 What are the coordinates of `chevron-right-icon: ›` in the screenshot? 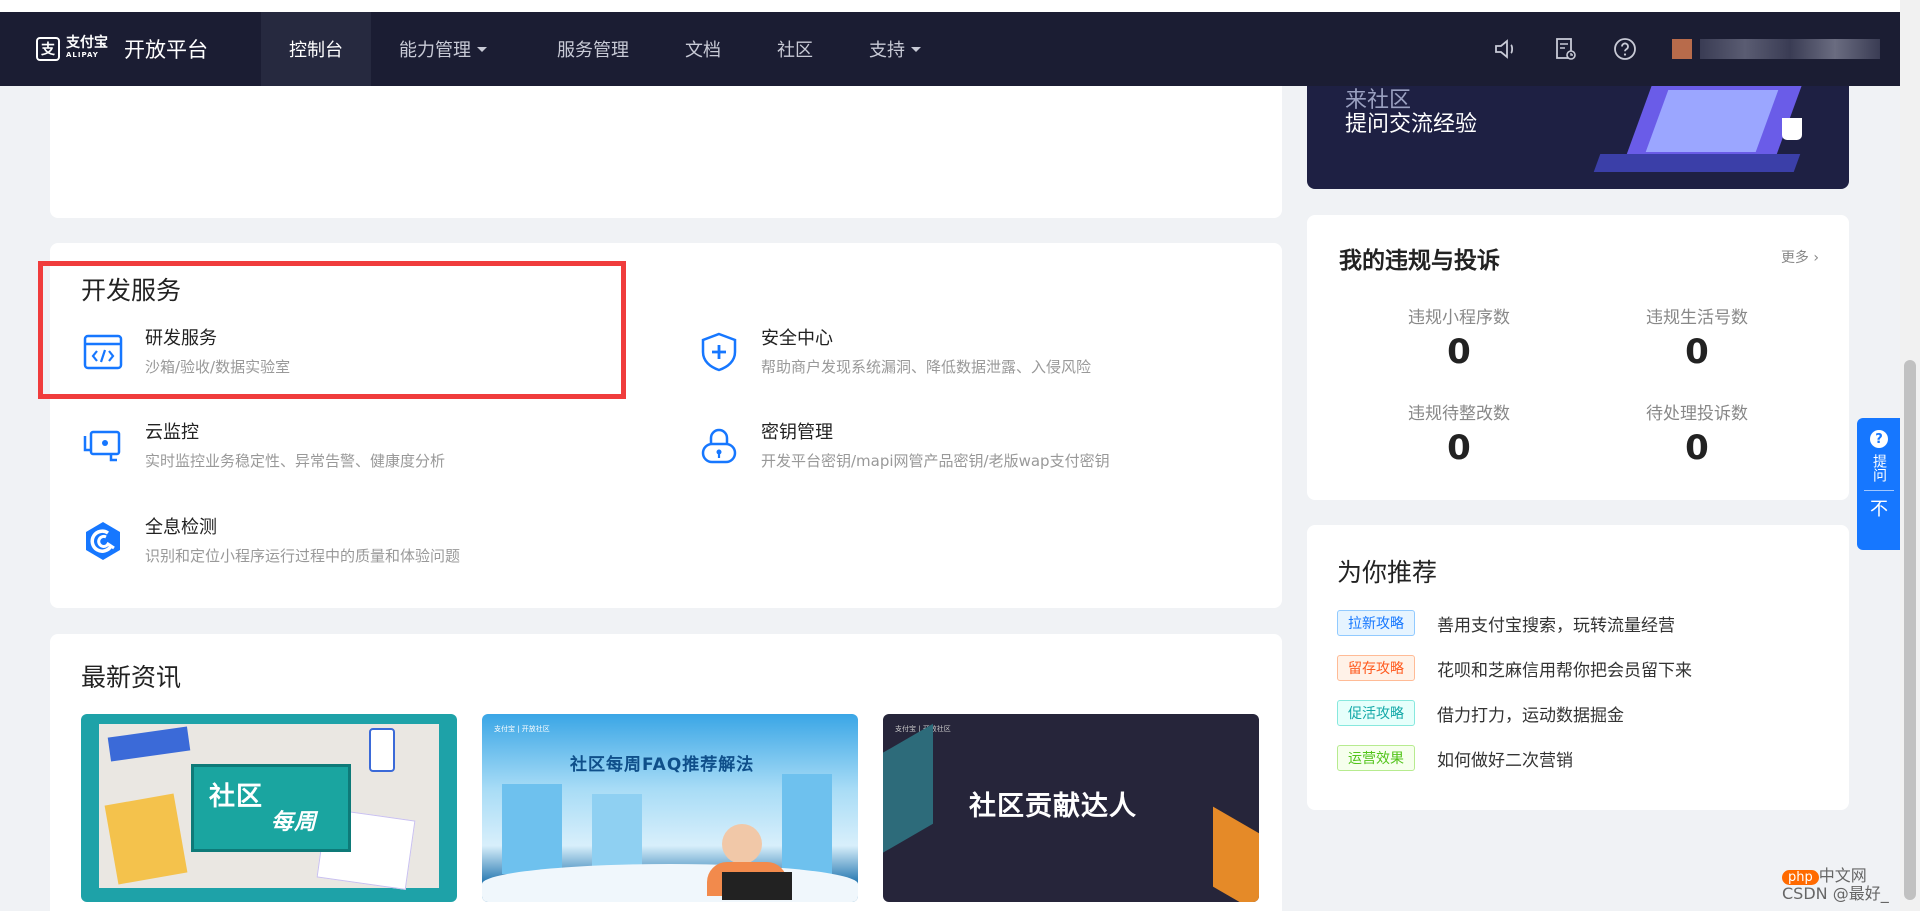 It's located at (1816, 258).